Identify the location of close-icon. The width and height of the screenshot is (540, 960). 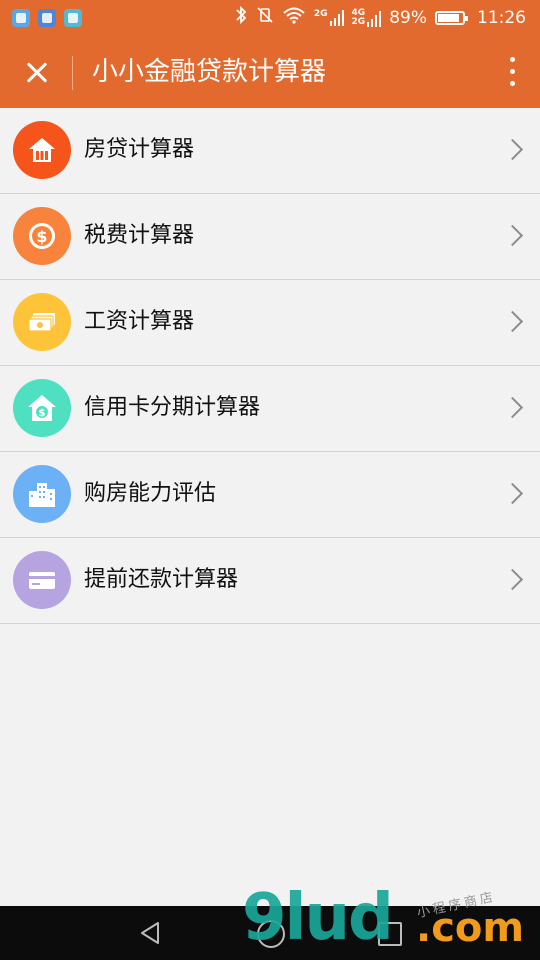
(37, 72).